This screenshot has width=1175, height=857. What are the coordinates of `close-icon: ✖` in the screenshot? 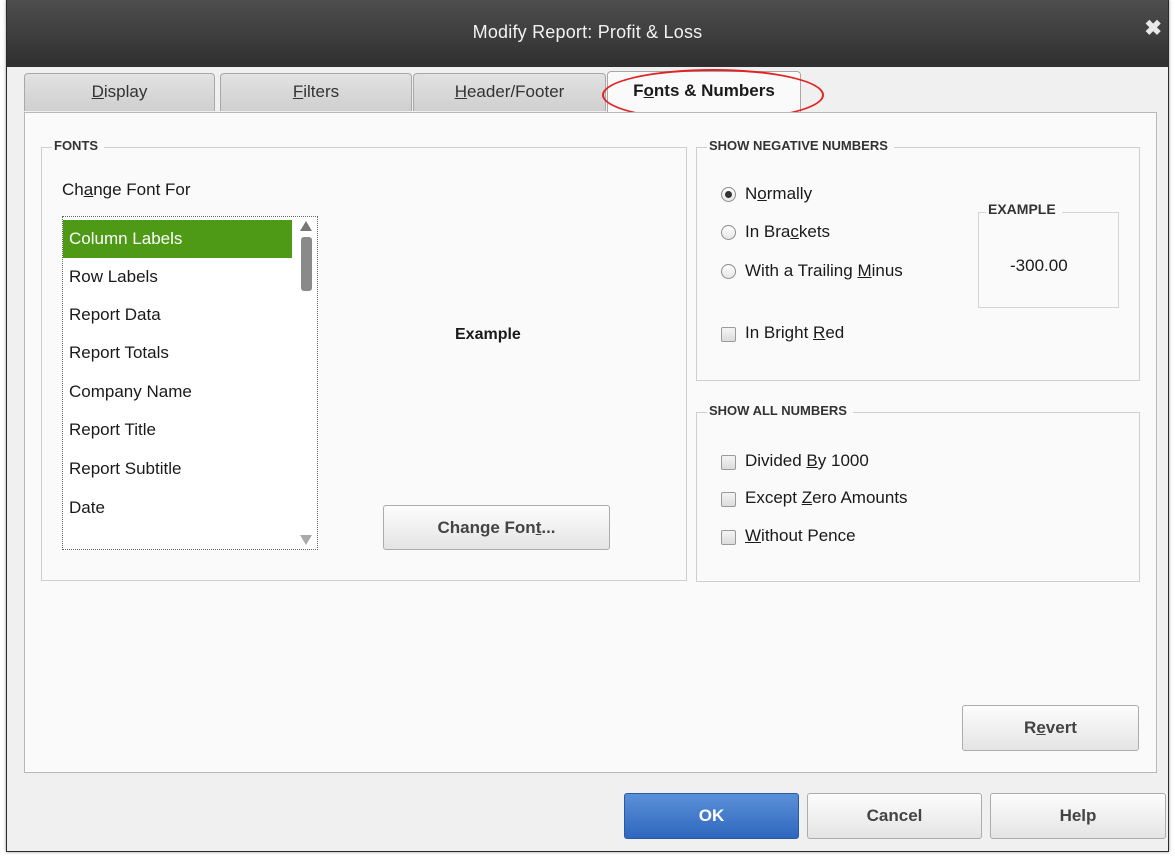 It's located at (1153, 28).